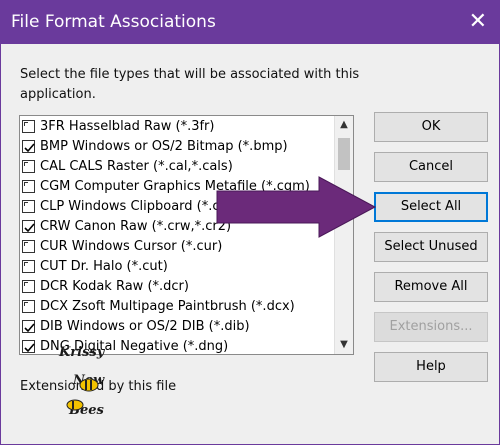 The image size is (500, 446). Describe the element at coordinates (82, 394) in the screenshot. I see `bee-icon` at that location.